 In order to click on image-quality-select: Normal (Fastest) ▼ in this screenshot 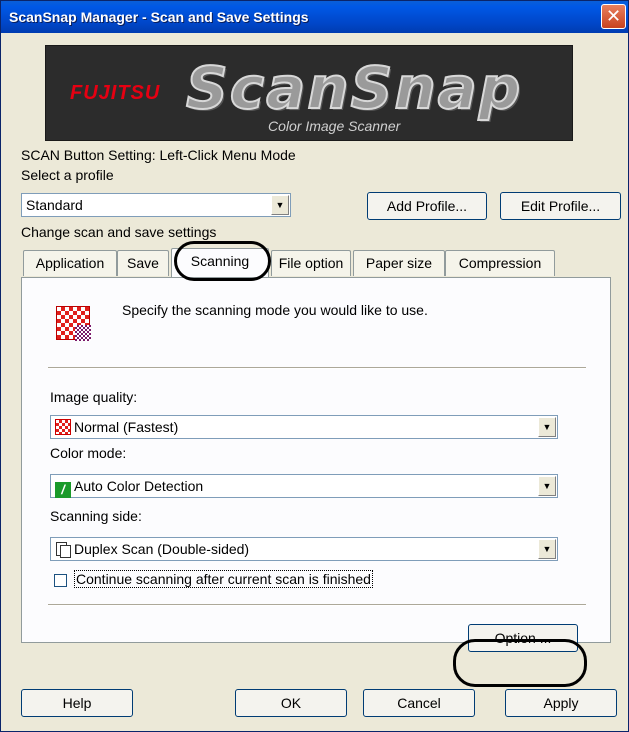, I will do `click(304, 427)`.